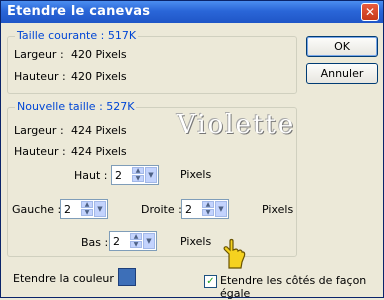 Image resolution: width=384 pixels, height=300 pixels. What do you see at coordinates (118, 175) in the screenshot?
I see `top-value: 2` at bounding box center [118, 175].